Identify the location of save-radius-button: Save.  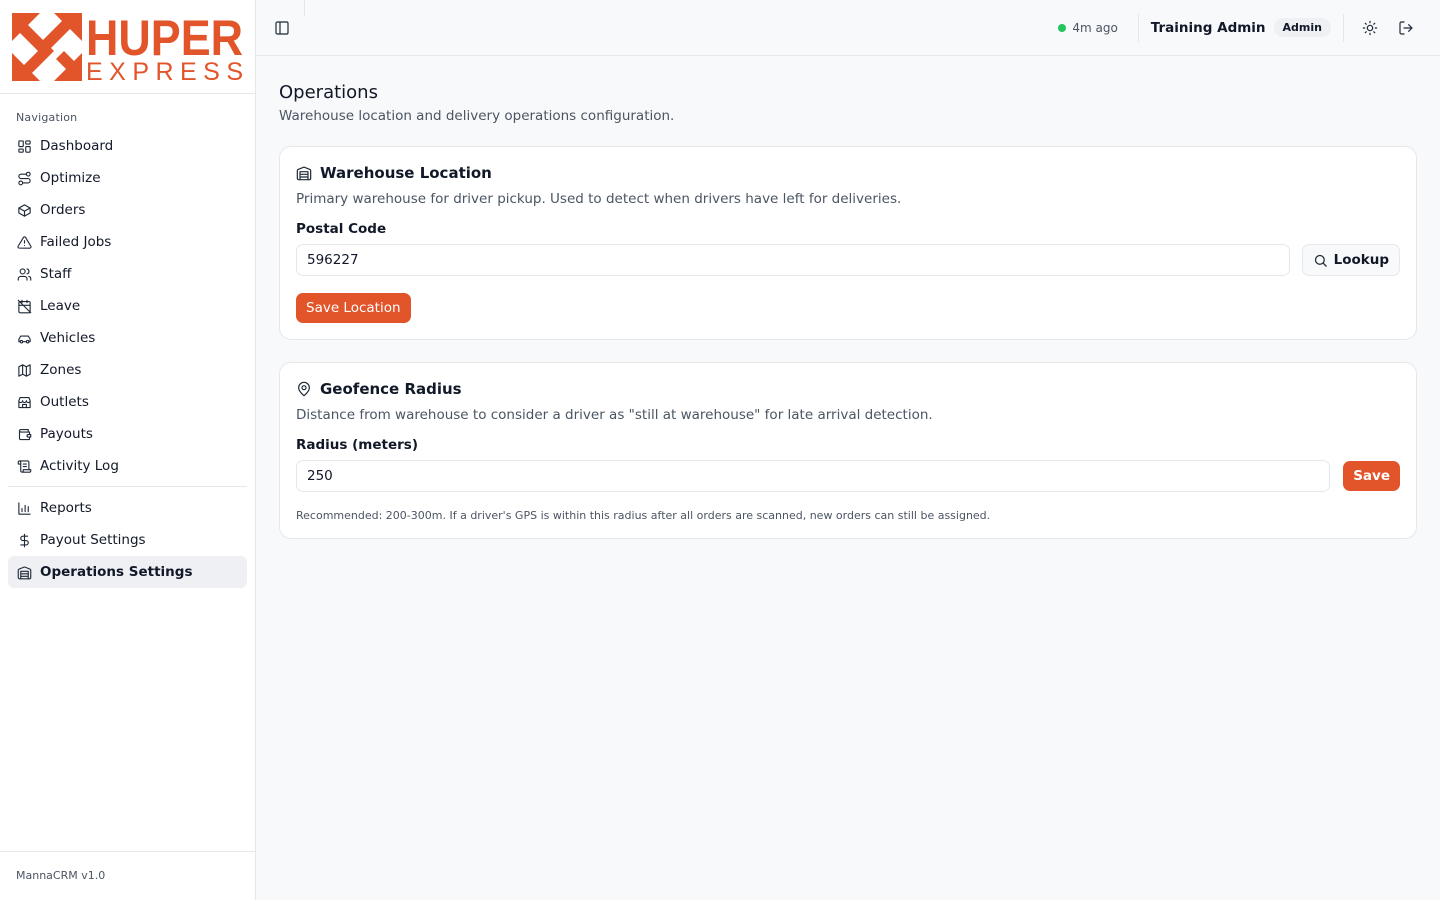
(1371, 476).